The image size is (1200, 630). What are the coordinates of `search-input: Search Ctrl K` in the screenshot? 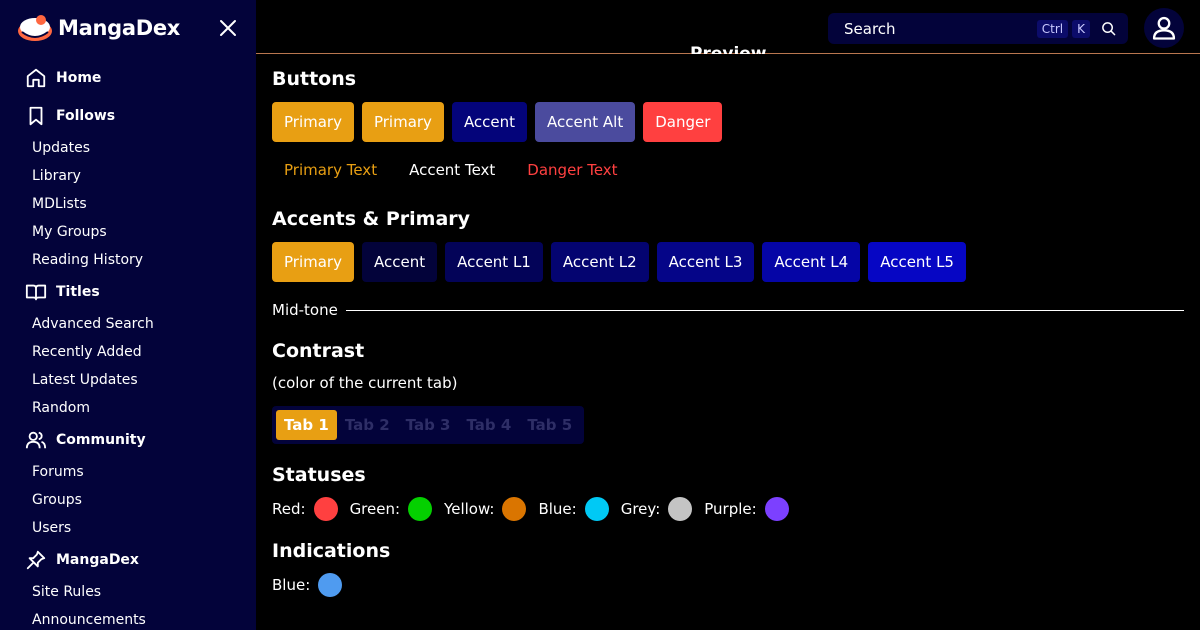 It's located at (978, 28).